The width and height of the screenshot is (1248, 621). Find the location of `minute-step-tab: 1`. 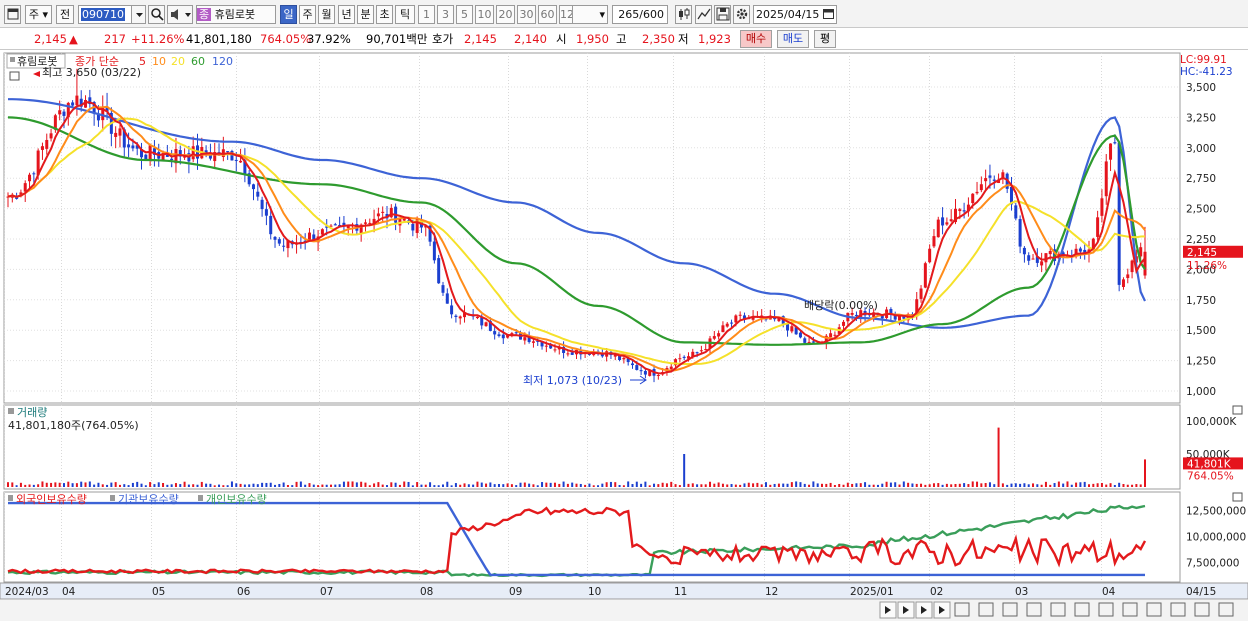

minute-step-tab: 1 is located at coordinates (426, 14).